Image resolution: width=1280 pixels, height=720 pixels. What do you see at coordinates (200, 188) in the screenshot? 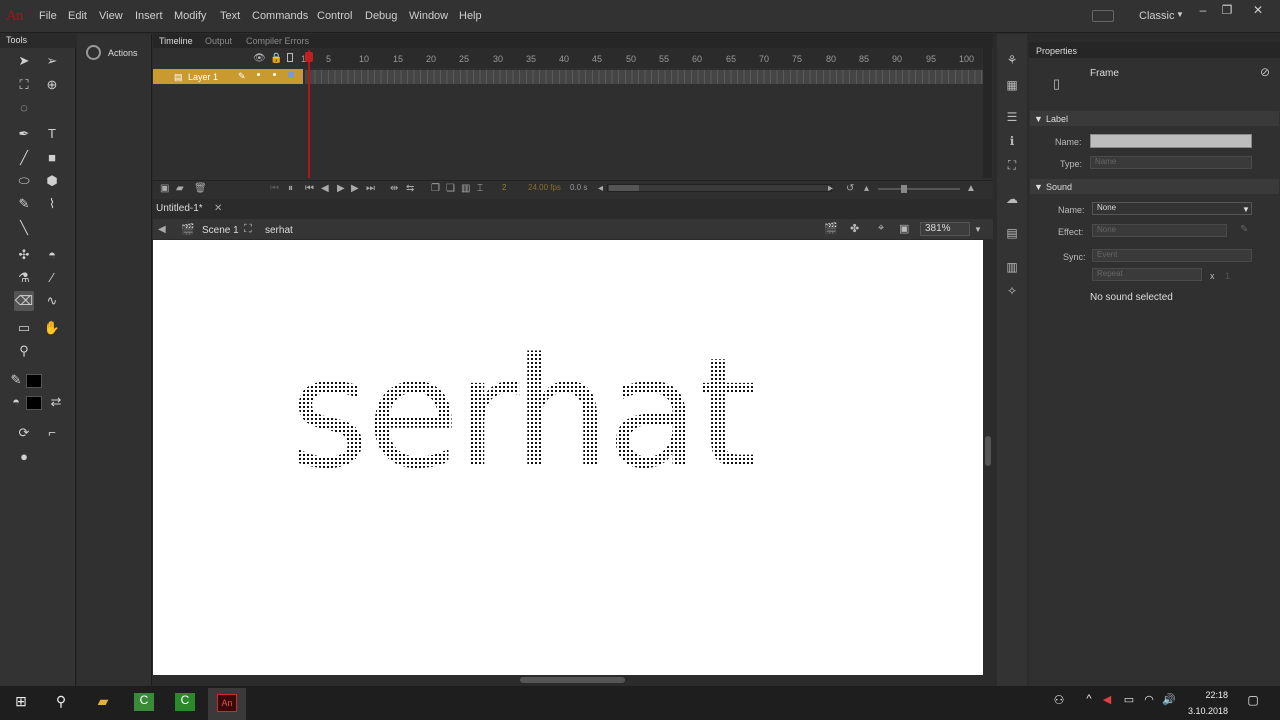
I see `delete-layer-icon: 🗑` at bounding box center [200, 188].